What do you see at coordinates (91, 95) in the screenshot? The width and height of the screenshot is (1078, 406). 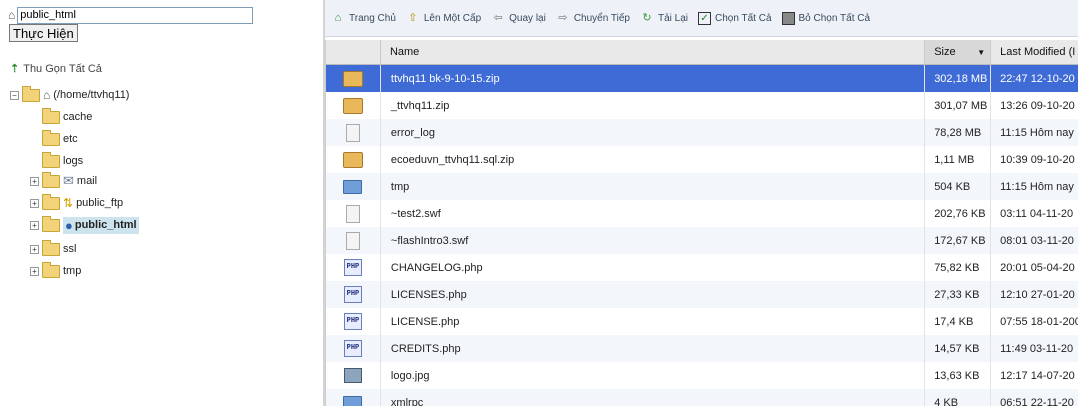 I see `tree-root-label: (/home/ttvhq11)` at bounding box center [91, 95].